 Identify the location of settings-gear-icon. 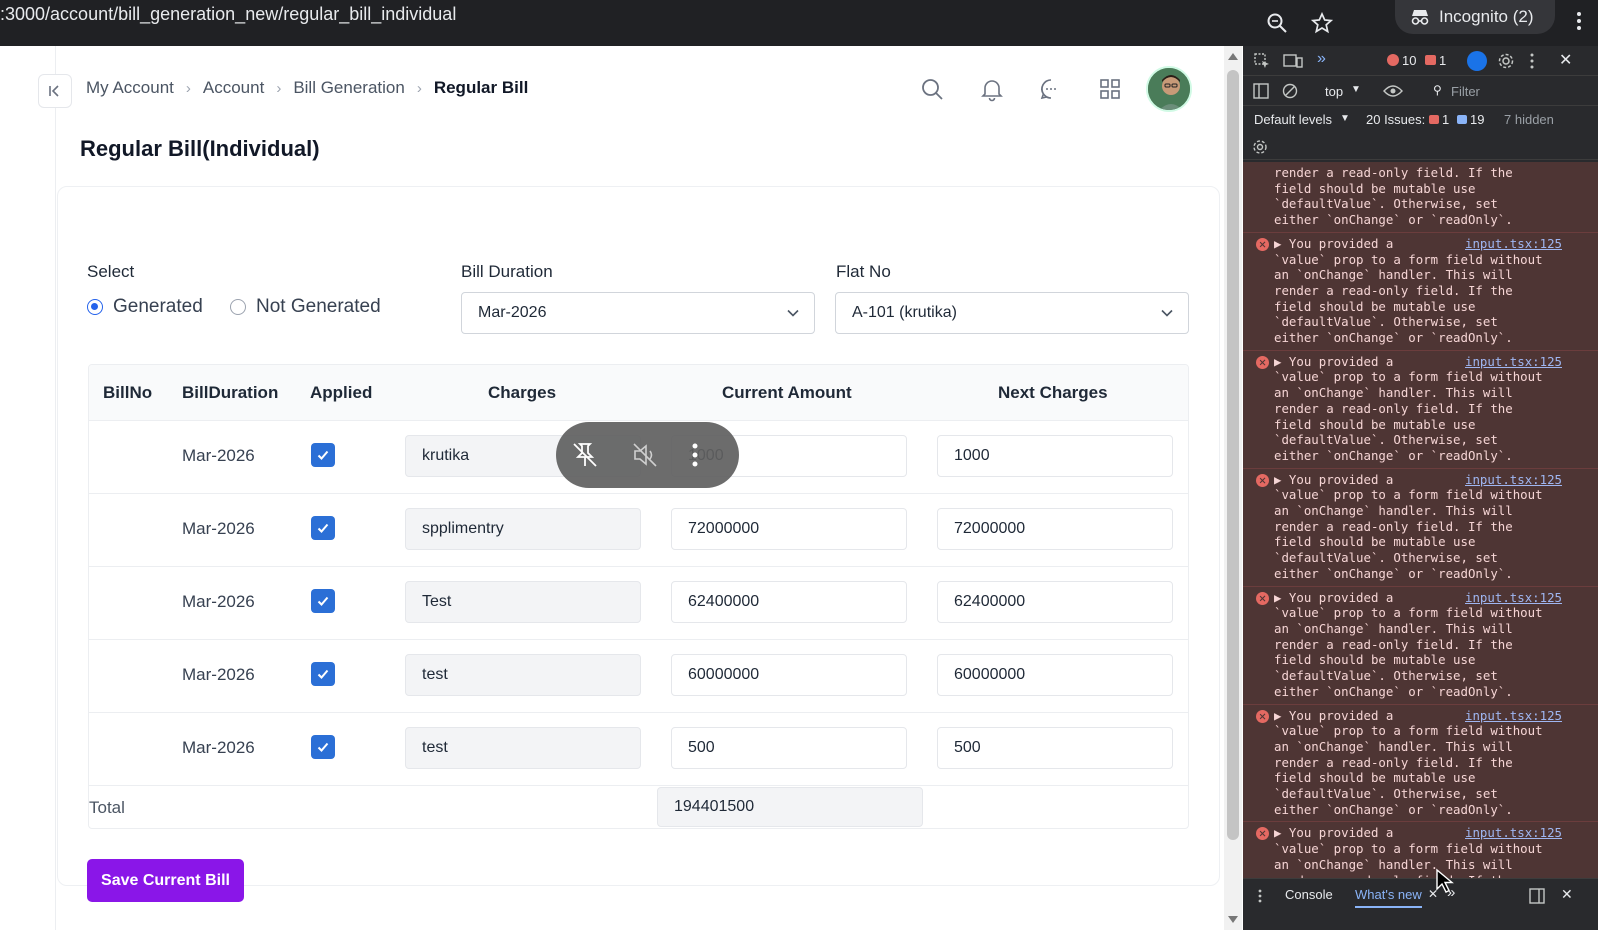
(1506, 61).